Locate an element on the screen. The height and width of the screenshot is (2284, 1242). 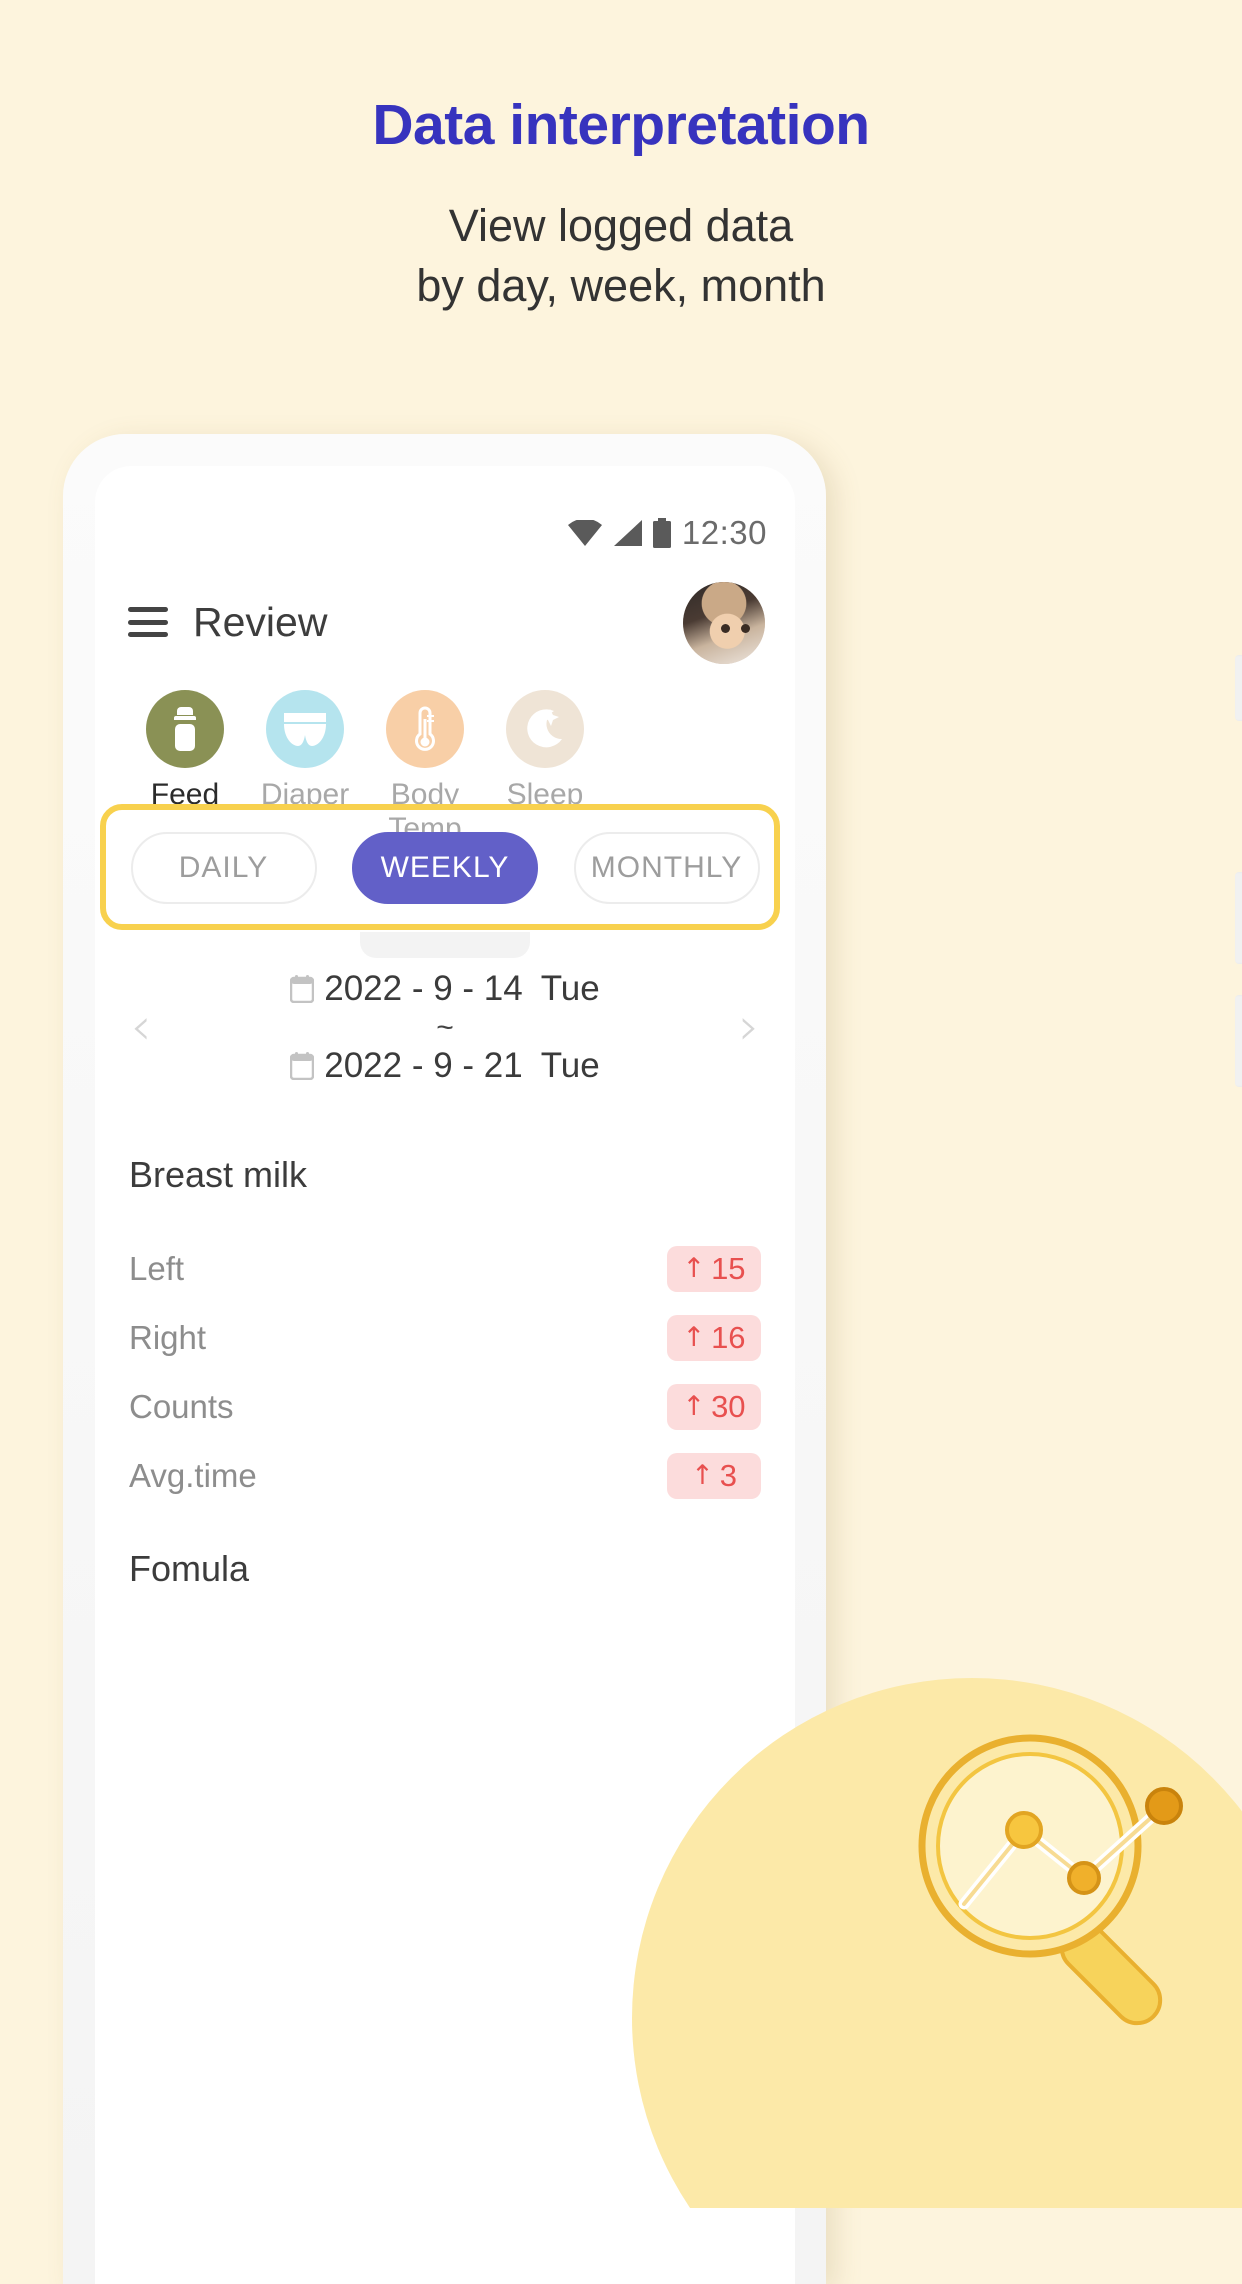
chevron-left-icon: ‹ is located at coordinates (141, 1027).